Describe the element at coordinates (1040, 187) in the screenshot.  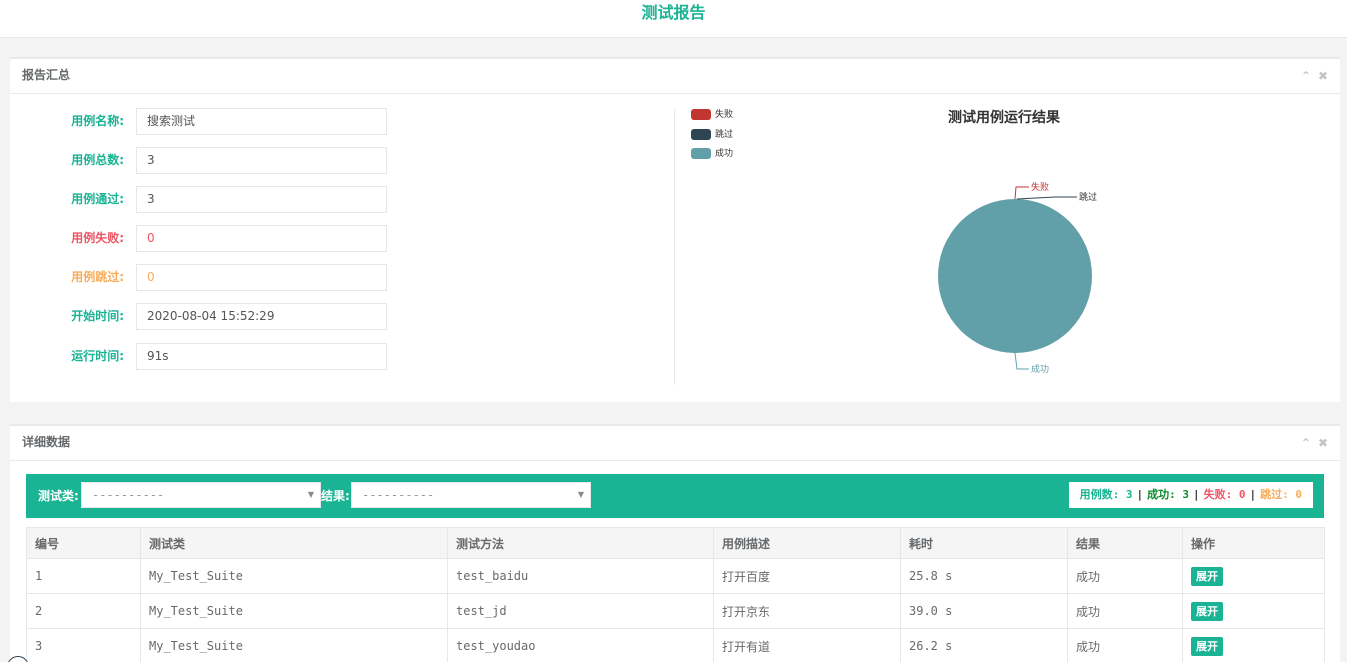
I see `slice-label-0: 失败` at that location.